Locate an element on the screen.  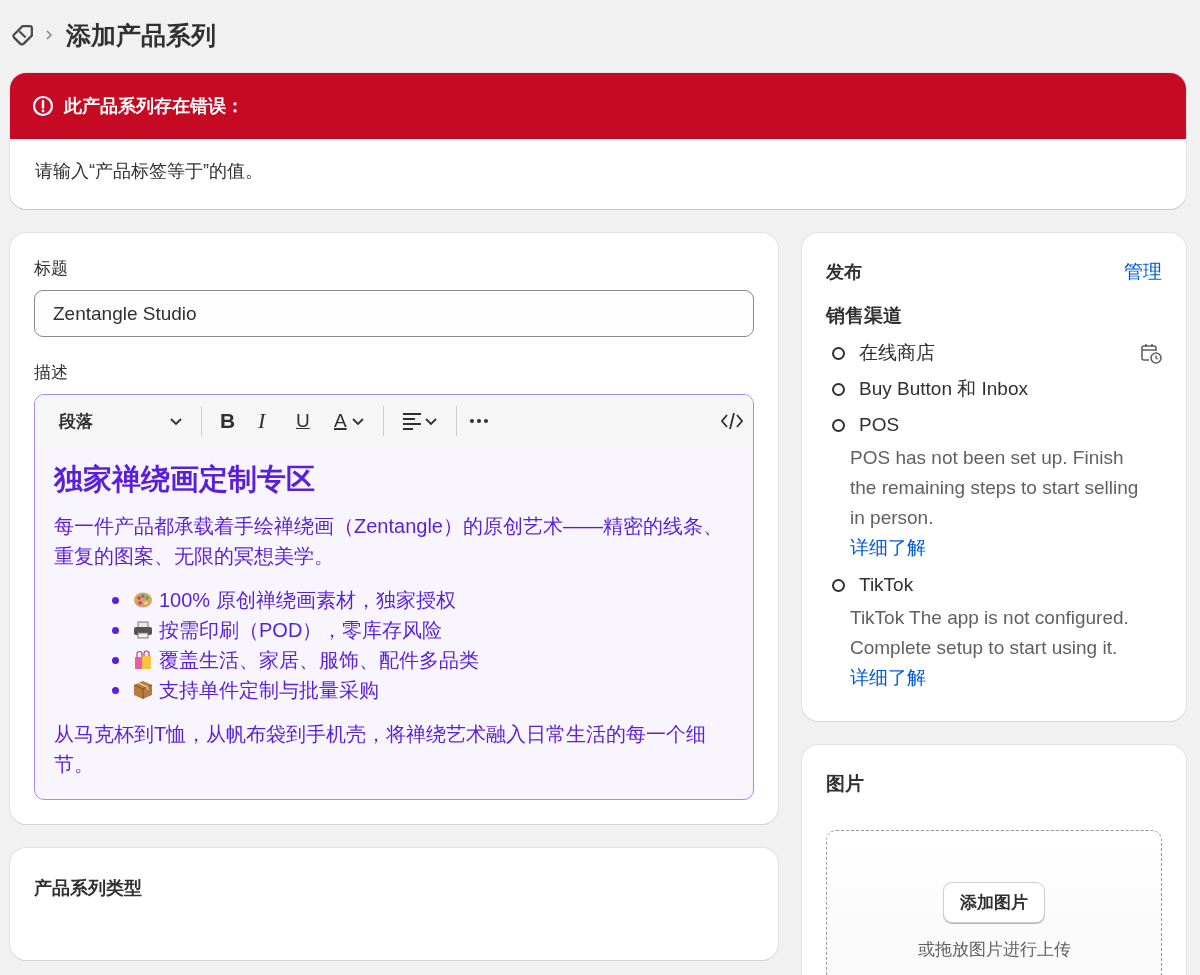
channel-name: TikTok is located at coordinates (887, 585).